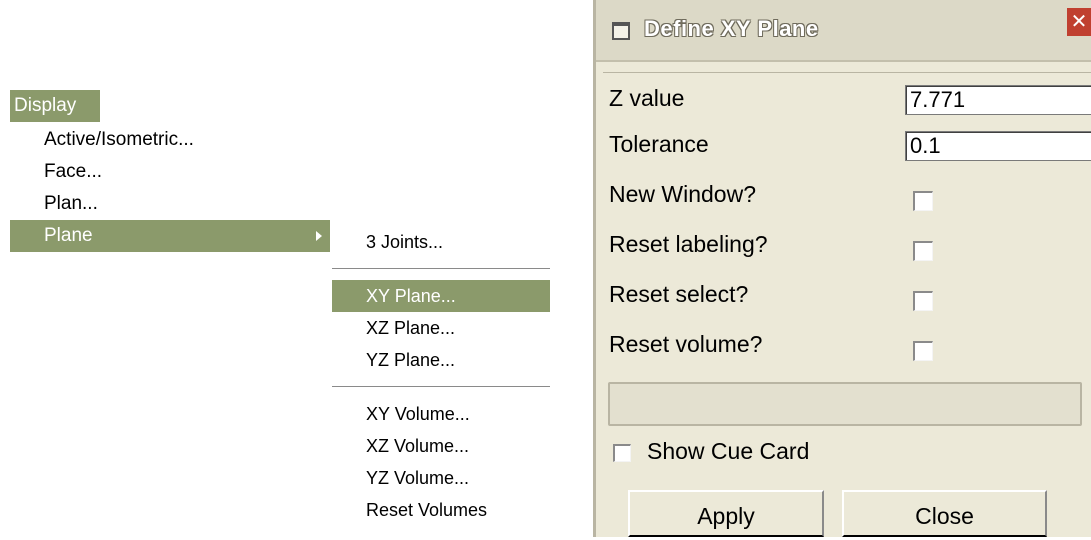  What do you see at coordinates (923, 301) in the screenshot?
I see `reset-select-checkbox` at bounding box center [923, 301].